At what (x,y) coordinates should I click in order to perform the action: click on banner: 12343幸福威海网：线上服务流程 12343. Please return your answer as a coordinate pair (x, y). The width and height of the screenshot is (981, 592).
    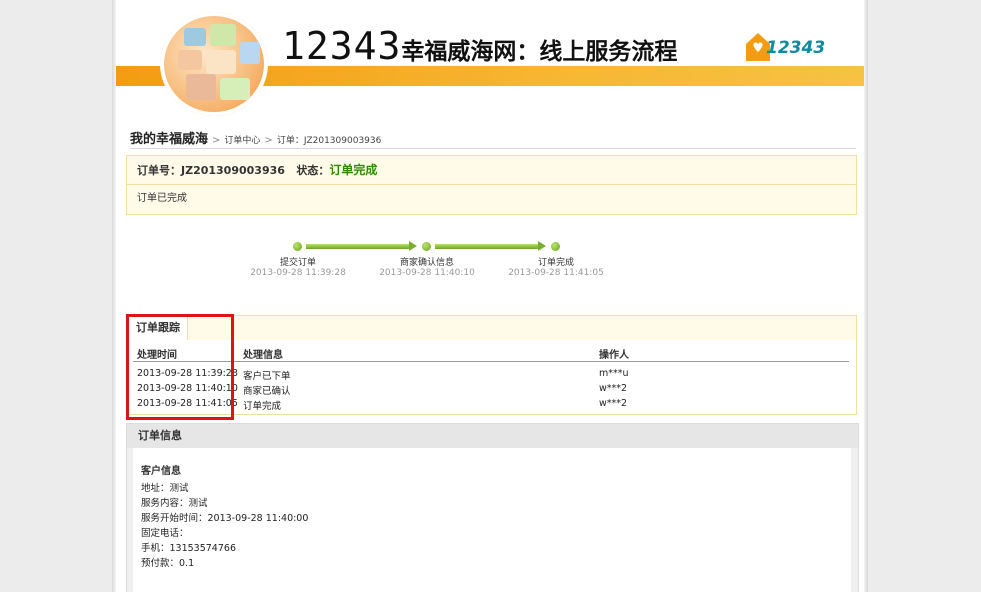
    Looking at the image, I should click on (490, 58).